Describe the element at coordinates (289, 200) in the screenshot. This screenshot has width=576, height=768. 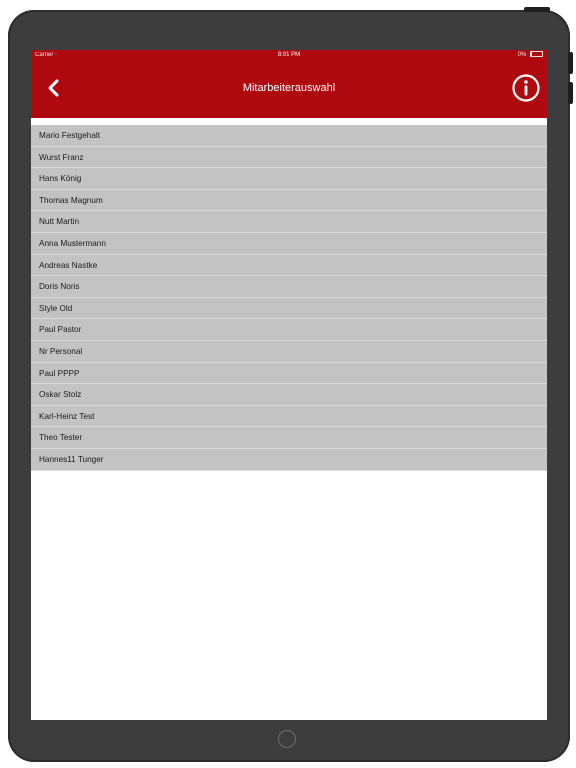
I see `employee-row: Thomas Magnum` at that location.